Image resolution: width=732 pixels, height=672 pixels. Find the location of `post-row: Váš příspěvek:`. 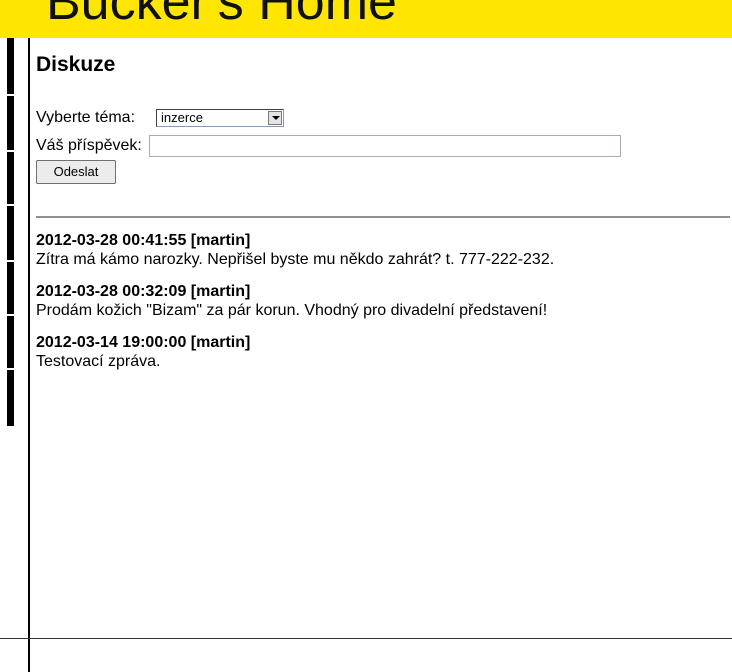

post-row: Váš příspěvek: is located at coordinates (328, 146).